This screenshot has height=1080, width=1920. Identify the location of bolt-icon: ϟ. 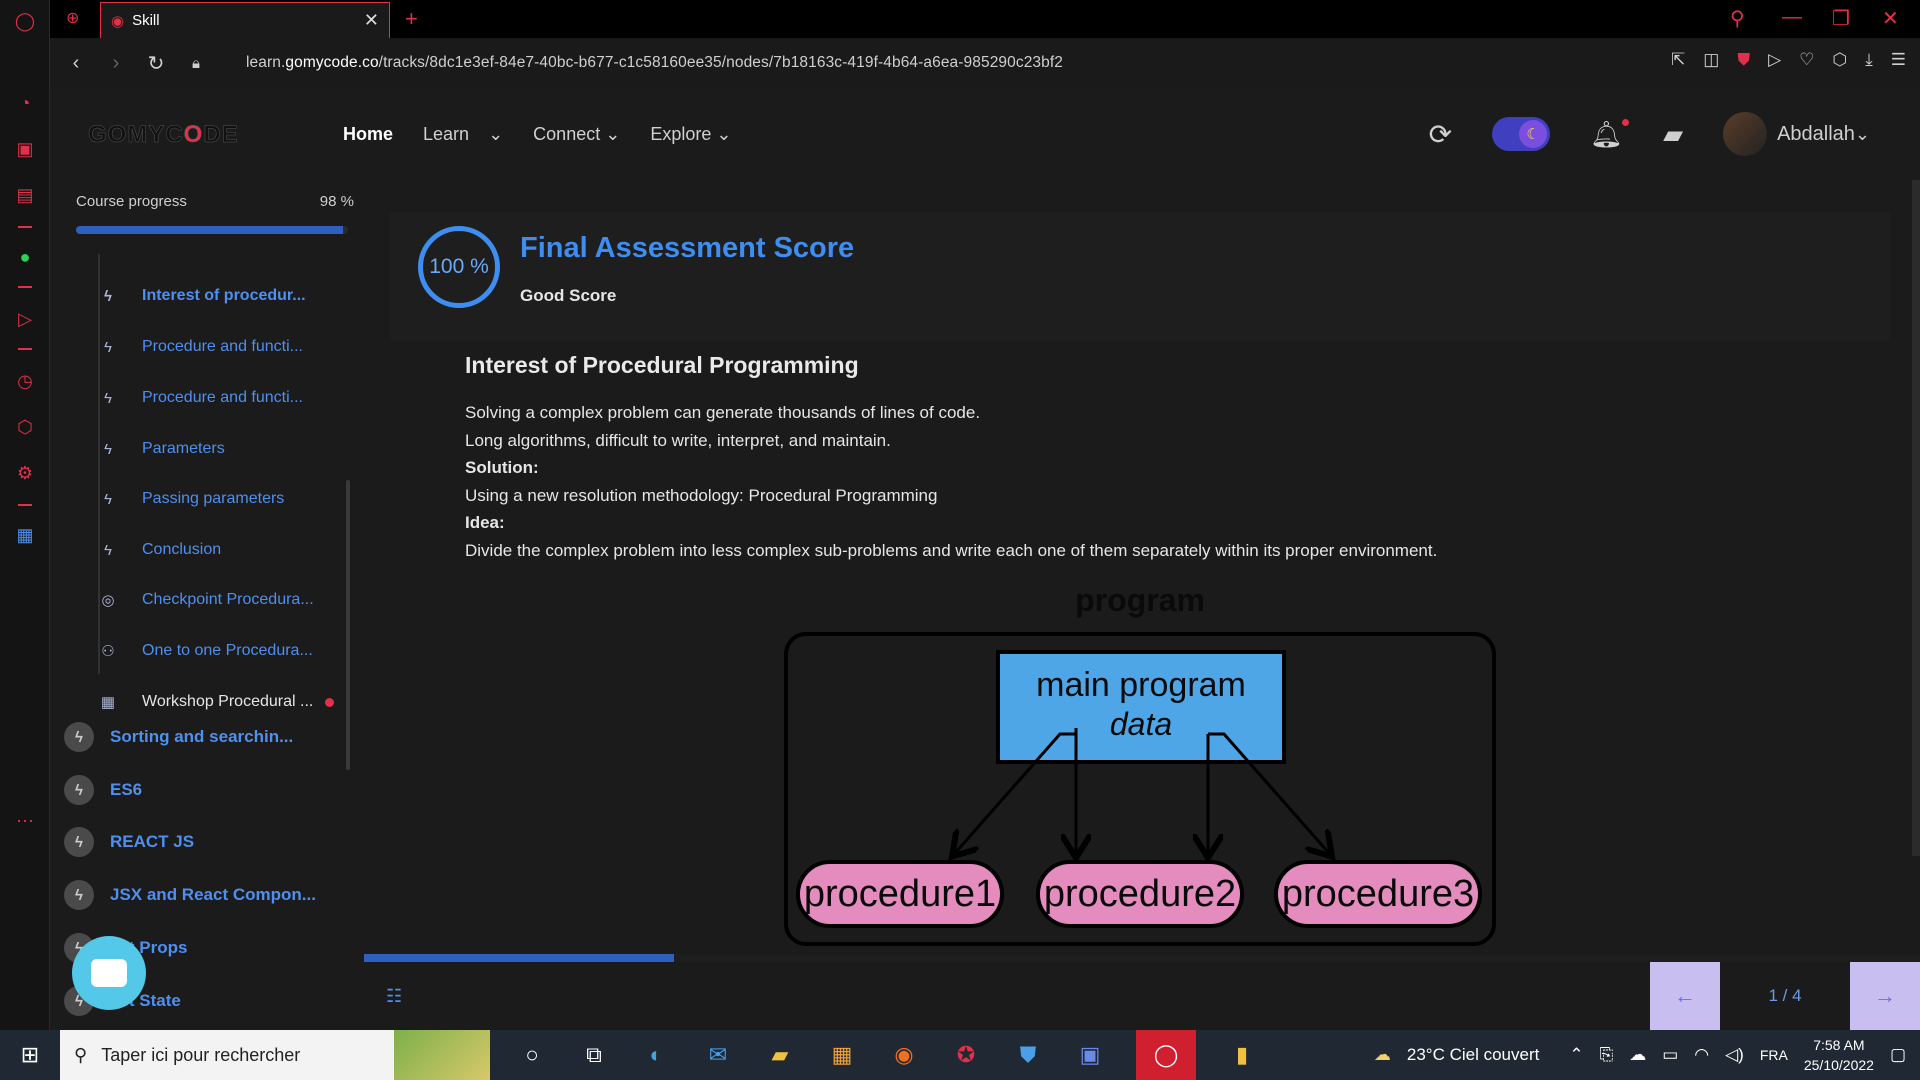
(108, 499).